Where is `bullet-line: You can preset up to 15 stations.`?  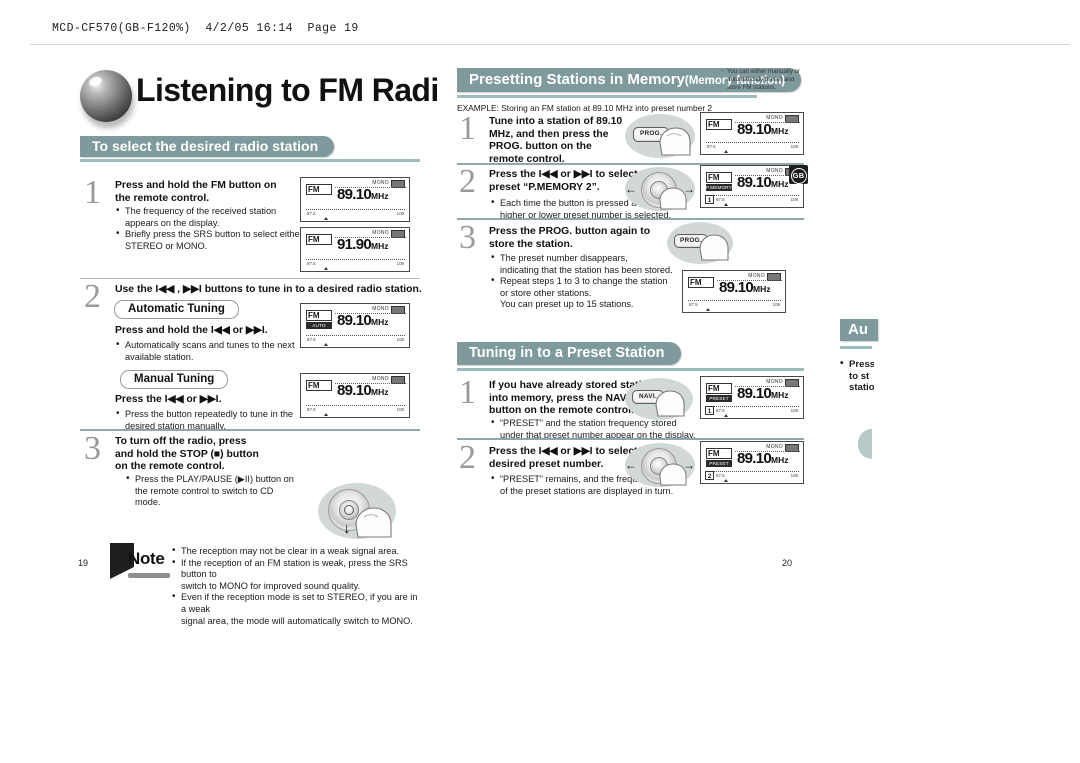
bullet-line: You can preset up to 15 stations. is located at coordinates (567, 304).